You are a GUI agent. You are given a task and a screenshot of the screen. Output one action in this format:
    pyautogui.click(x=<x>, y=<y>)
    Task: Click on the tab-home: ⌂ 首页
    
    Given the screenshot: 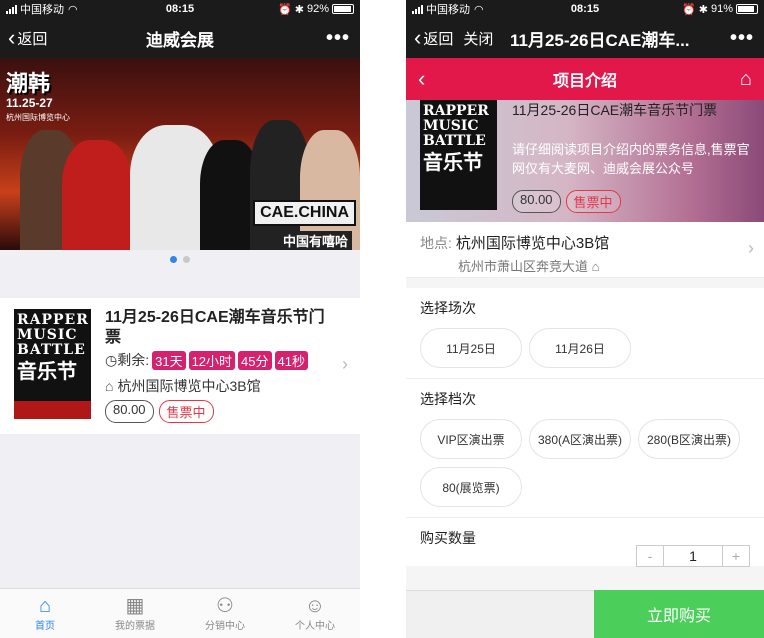 What is the action you would take?
    pyautogui.click(x=45, y=613)
    